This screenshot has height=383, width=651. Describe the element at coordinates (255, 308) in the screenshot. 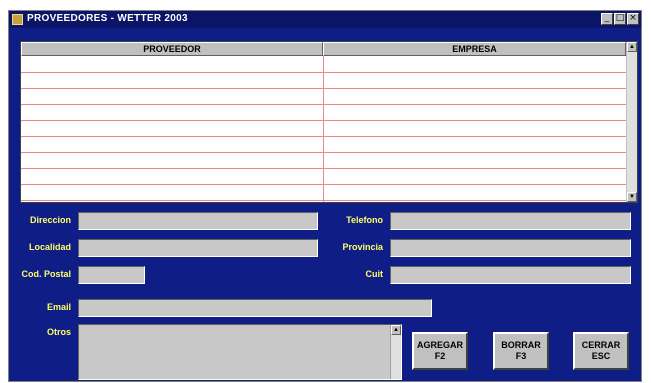

I see `email-field` at that location.